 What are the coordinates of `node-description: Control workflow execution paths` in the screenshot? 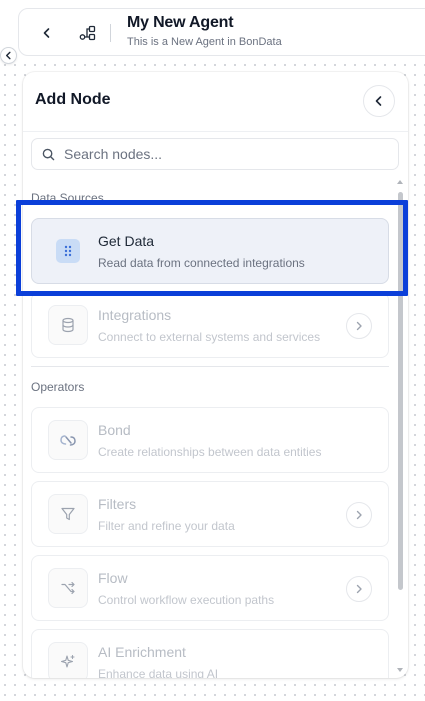 It's located at (186, 600).